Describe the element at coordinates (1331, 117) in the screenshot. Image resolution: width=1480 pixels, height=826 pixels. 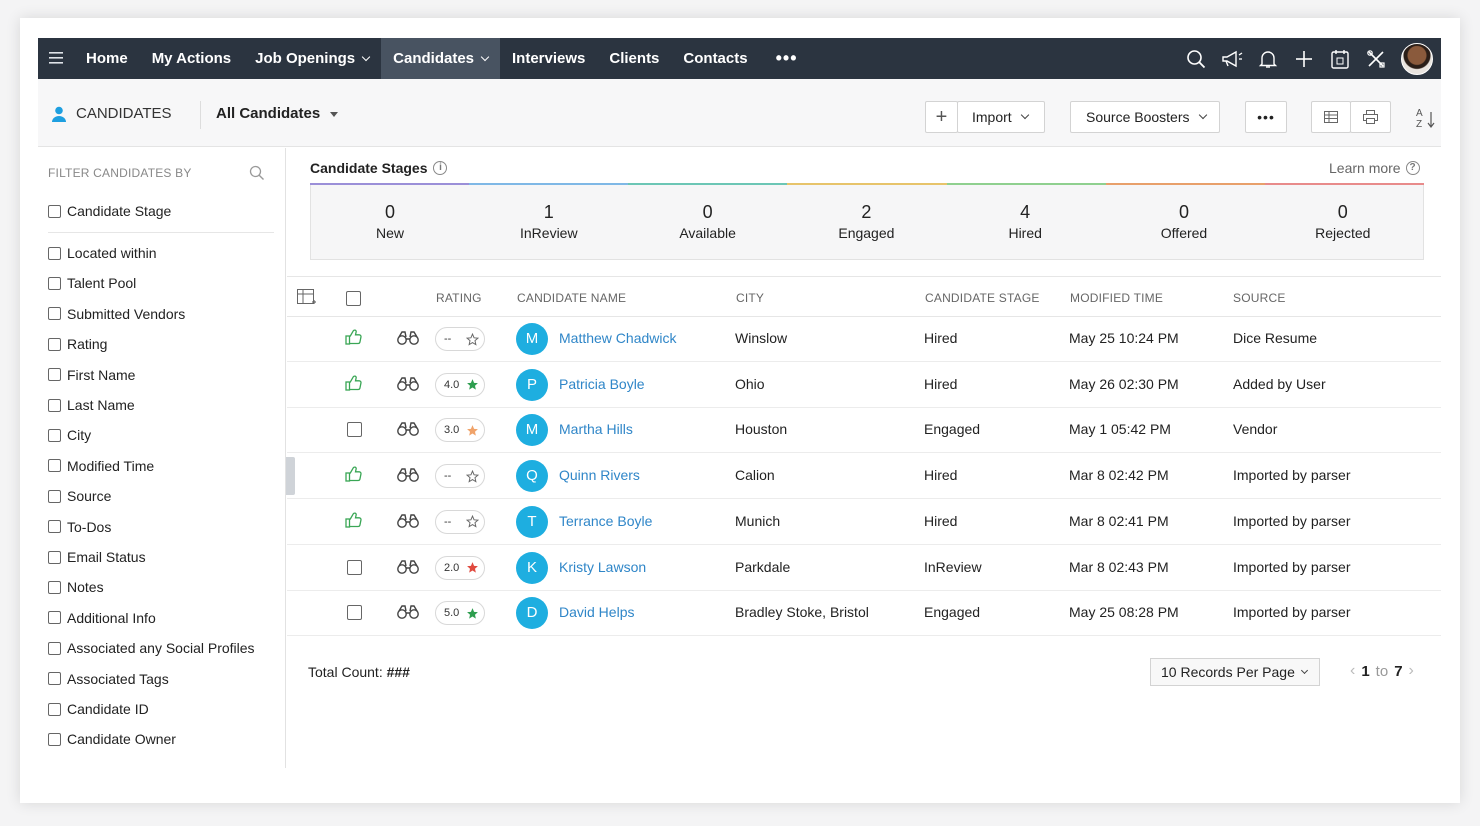
I see `table-view-button` at that location.